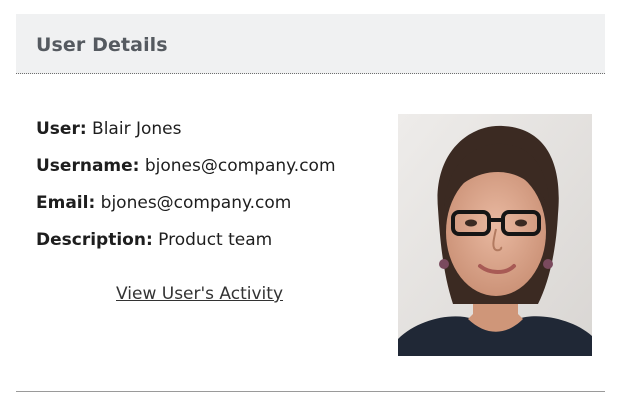 The height and width of the screenshot is (394, 619). What do you see at coordinates (215, 240) in the screenshot?
I see `description-value: Product team` at bounding box center [215, 240].